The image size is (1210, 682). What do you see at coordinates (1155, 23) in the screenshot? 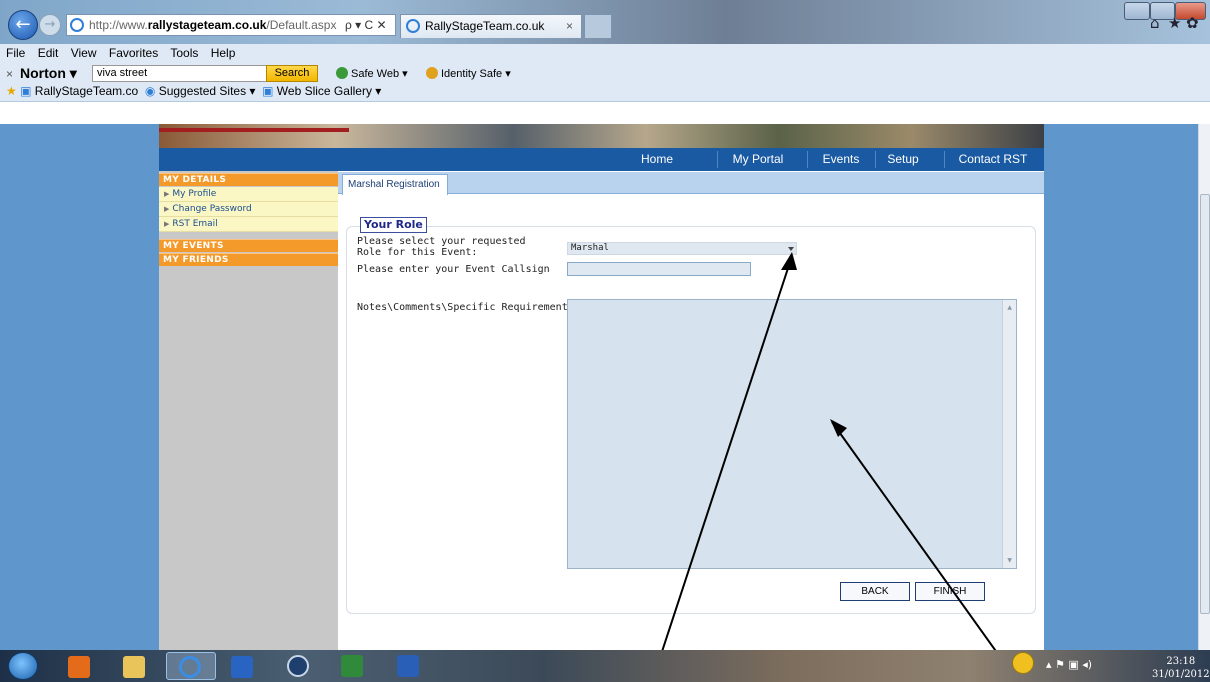
I see `home-icon: ⌂` at bounding box center [1155, 23].